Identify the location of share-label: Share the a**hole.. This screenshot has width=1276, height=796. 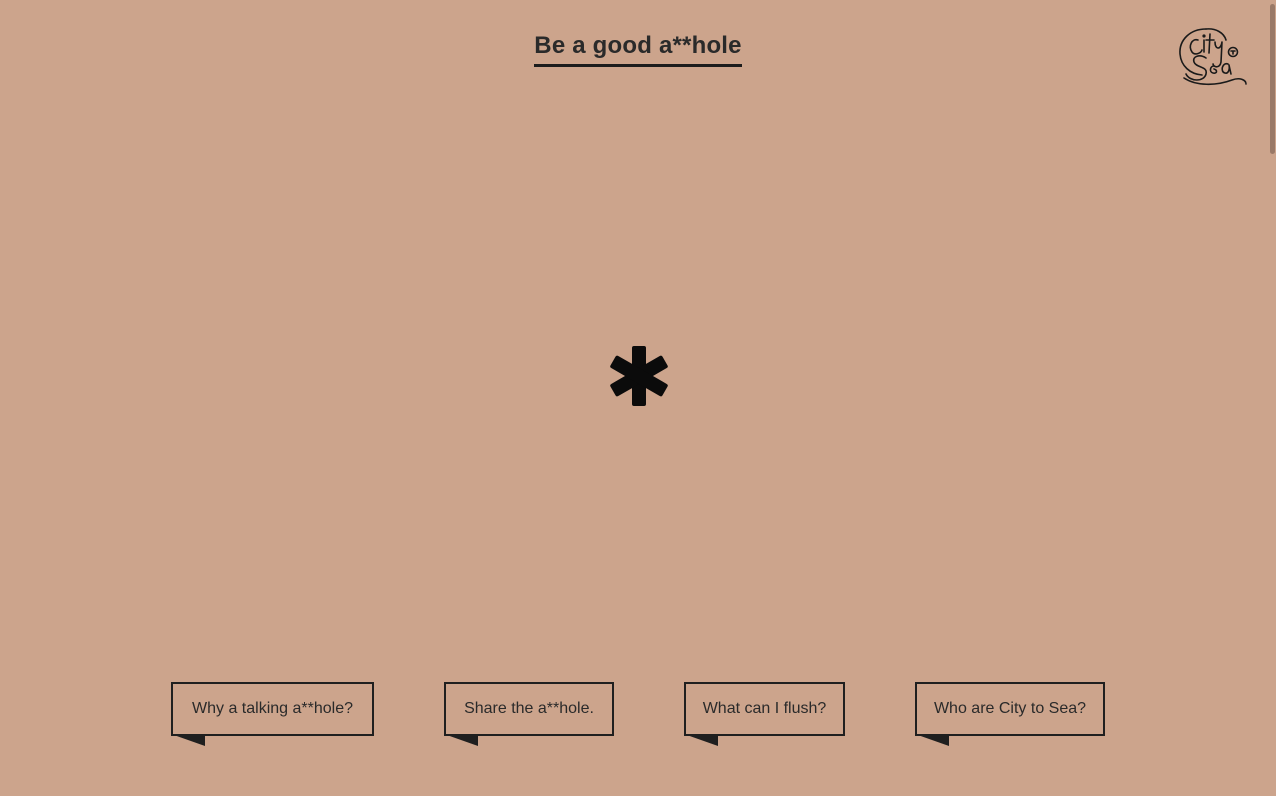
(529, 708).